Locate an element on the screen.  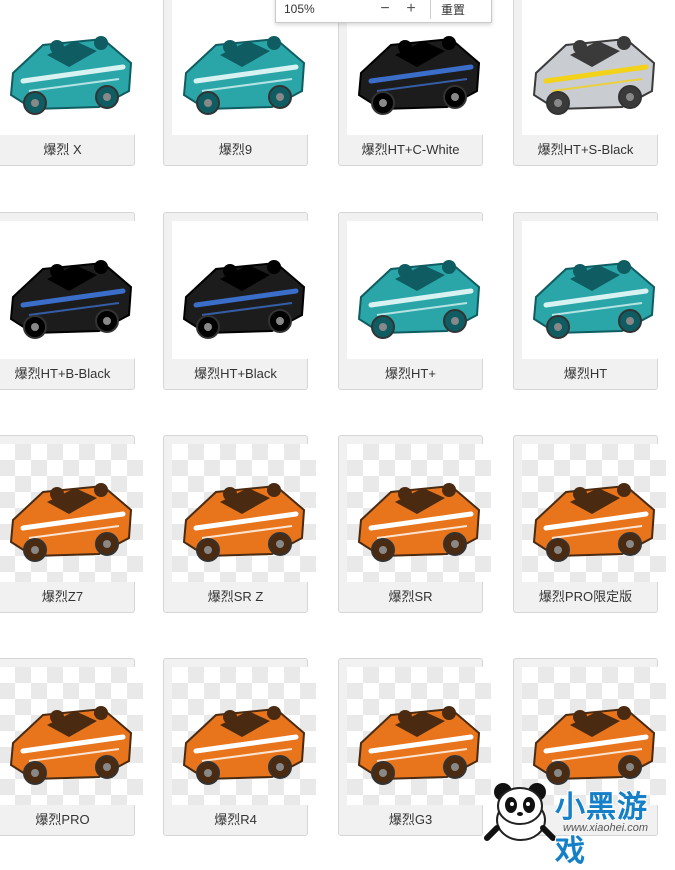
kart-card: 爆烈SR Z is located at coordinates (239, 524).